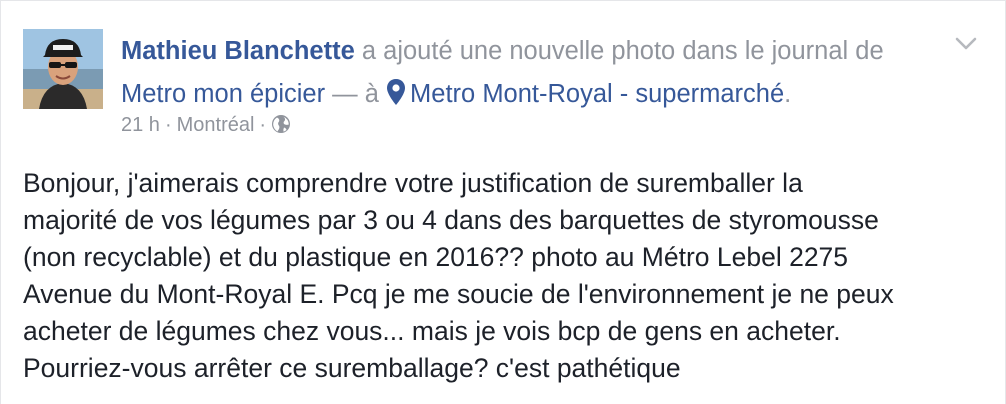  I want to click on city-label: Montréal, so click(216, 125).